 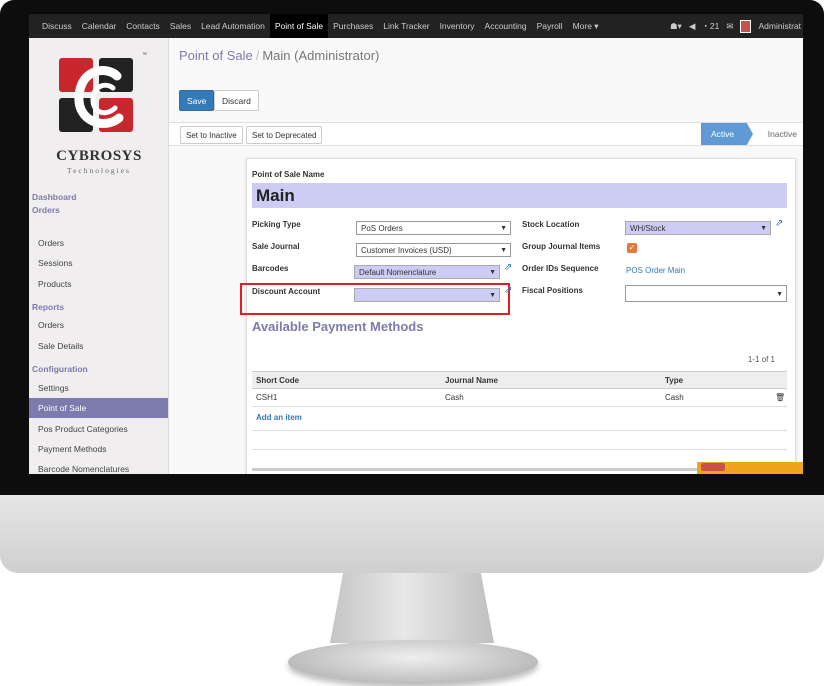 I want to click on menu-accounting: Accounting, so click(x=506, y=26).